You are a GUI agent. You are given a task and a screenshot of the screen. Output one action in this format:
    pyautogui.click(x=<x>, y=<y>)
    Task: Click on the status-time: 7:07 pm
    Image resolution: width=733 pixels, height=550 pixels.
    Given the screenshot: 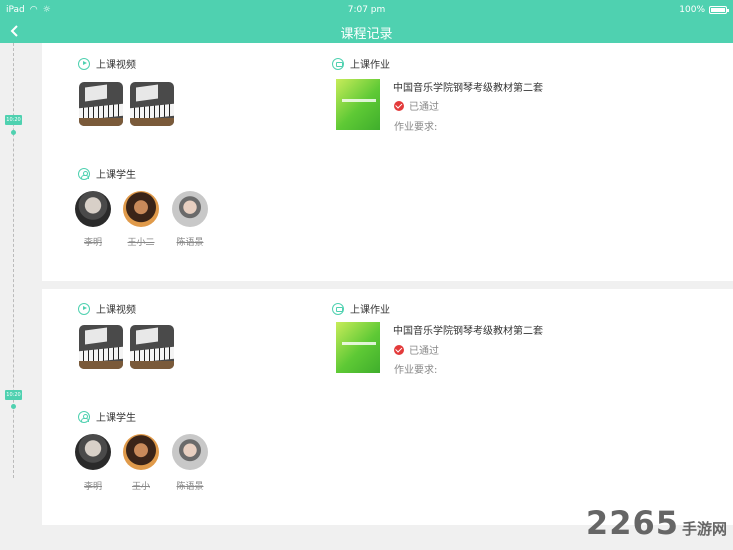 What is the action you would take?
    pyautogui.click(x=366, y=10)
    